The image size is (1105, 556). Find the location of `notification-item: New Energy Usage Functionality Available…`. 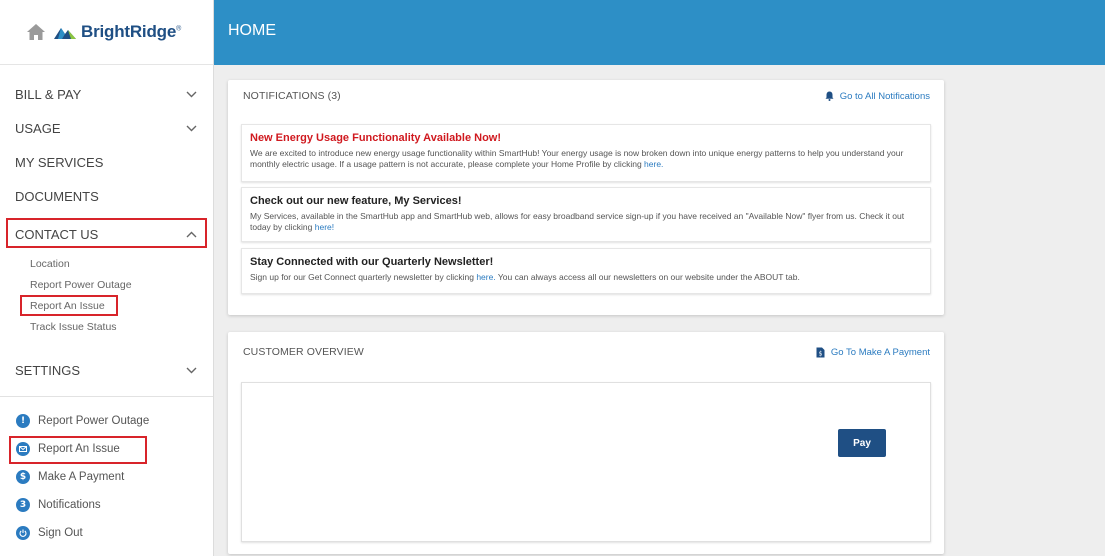

notification-item: New Energy Usage Functionality Available… is located at coordinates (586, 153).